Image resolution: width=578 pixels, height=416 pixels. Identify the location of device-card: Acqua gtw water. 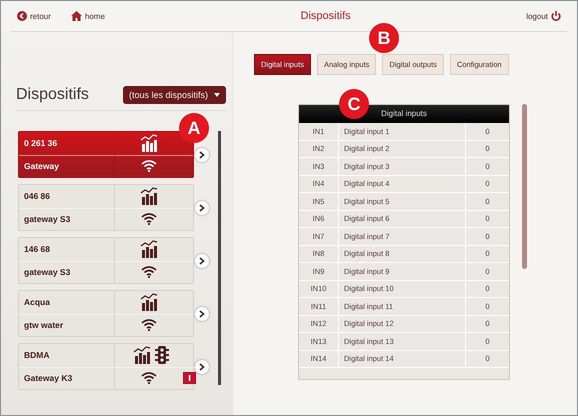
(106, 313).